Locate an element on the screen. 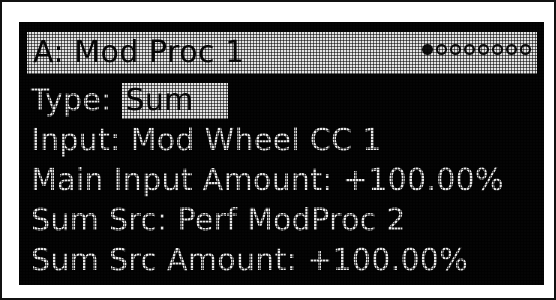 The height and width of the screenshot is (300, 556). param-label: Main Input Amount: is located at coordinates (182, 180).